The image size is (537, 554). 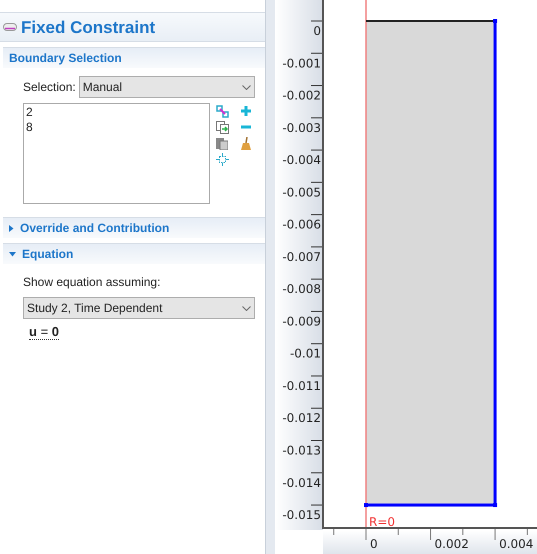 What do you see at coordinates (301, 160) in the screenshot?
I see `y-tick-label: -0.004` at bounding box center [301, 160].